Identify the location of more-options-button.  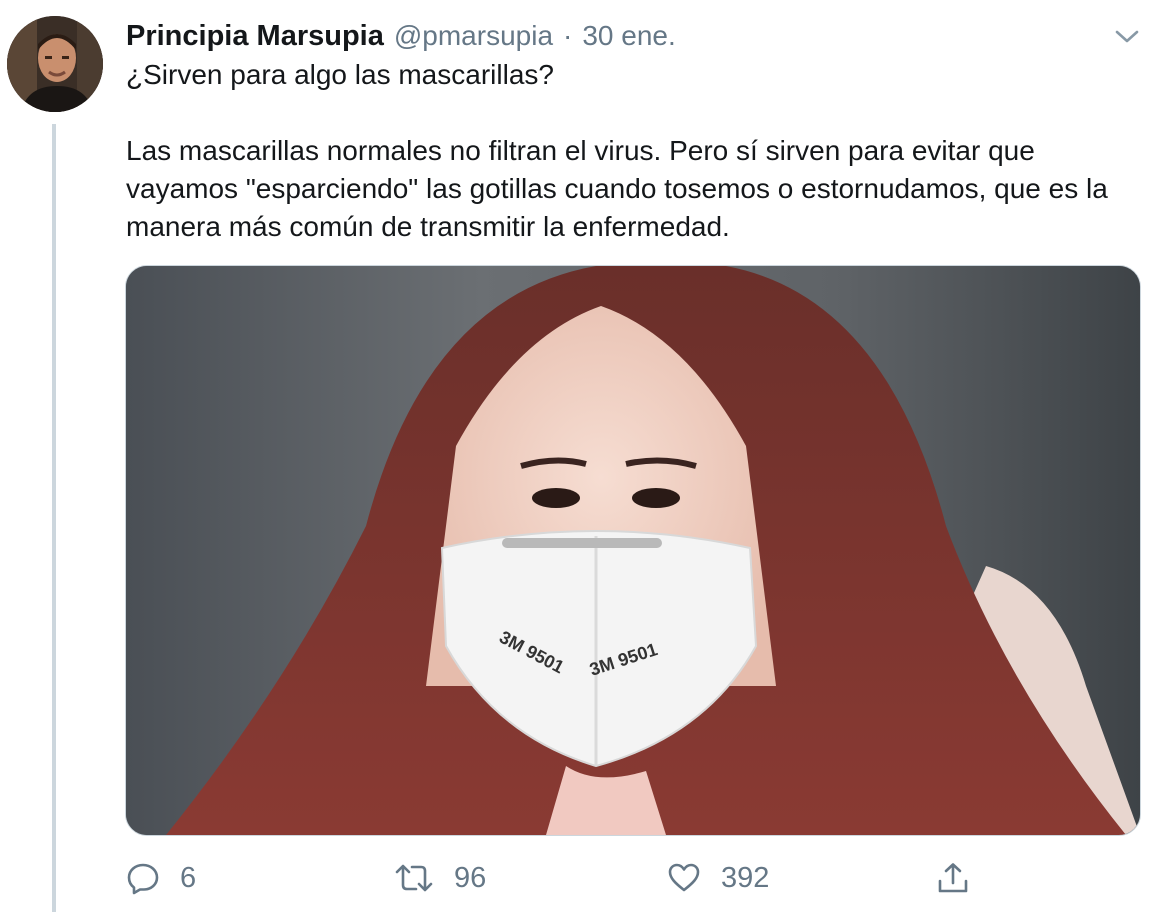
(1127, 37).